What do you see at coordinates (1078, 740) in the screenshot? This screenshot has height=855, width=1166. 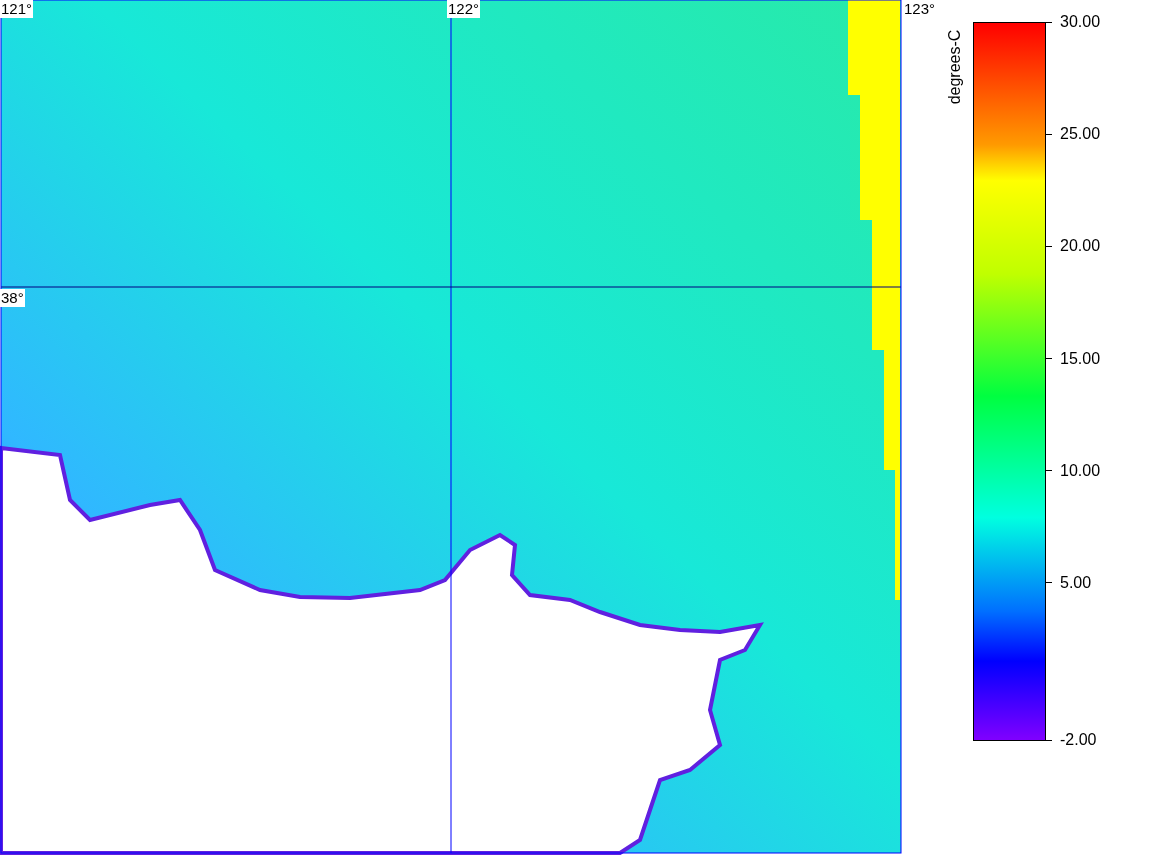 I see `tick-label: -2.00` at bounding box center [1078, 740].